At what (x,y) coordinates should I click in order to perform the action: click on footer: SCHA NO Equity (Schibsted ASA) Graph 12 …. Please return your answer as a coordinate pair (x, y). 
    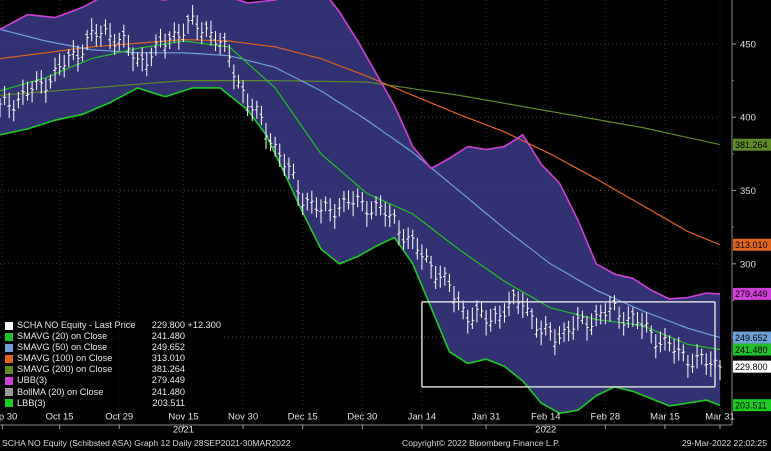
    Looking at the image, I should click on (385, 443).